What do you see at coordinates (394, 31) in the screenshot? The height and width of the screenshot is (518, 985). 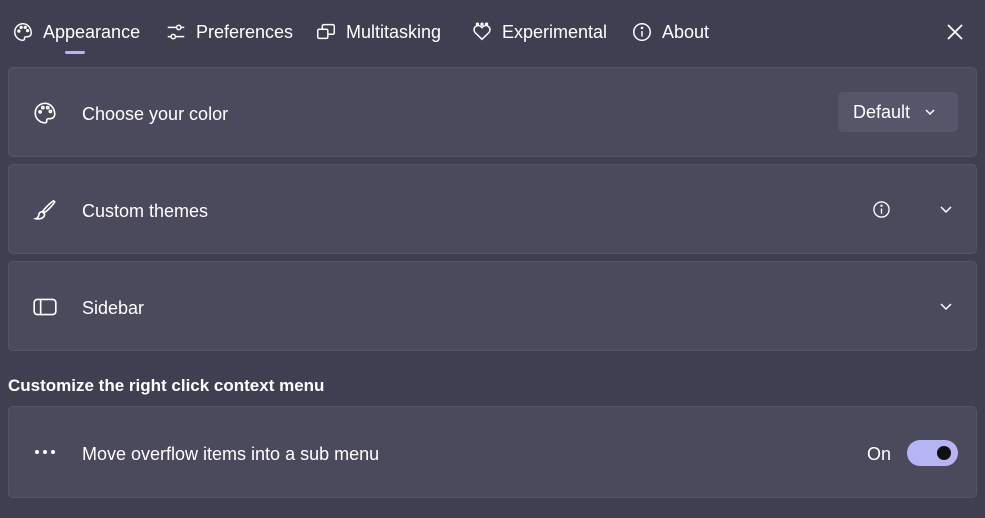 I see `tab-multitasking-label: Multitasking` at bounding box center [394, 31].